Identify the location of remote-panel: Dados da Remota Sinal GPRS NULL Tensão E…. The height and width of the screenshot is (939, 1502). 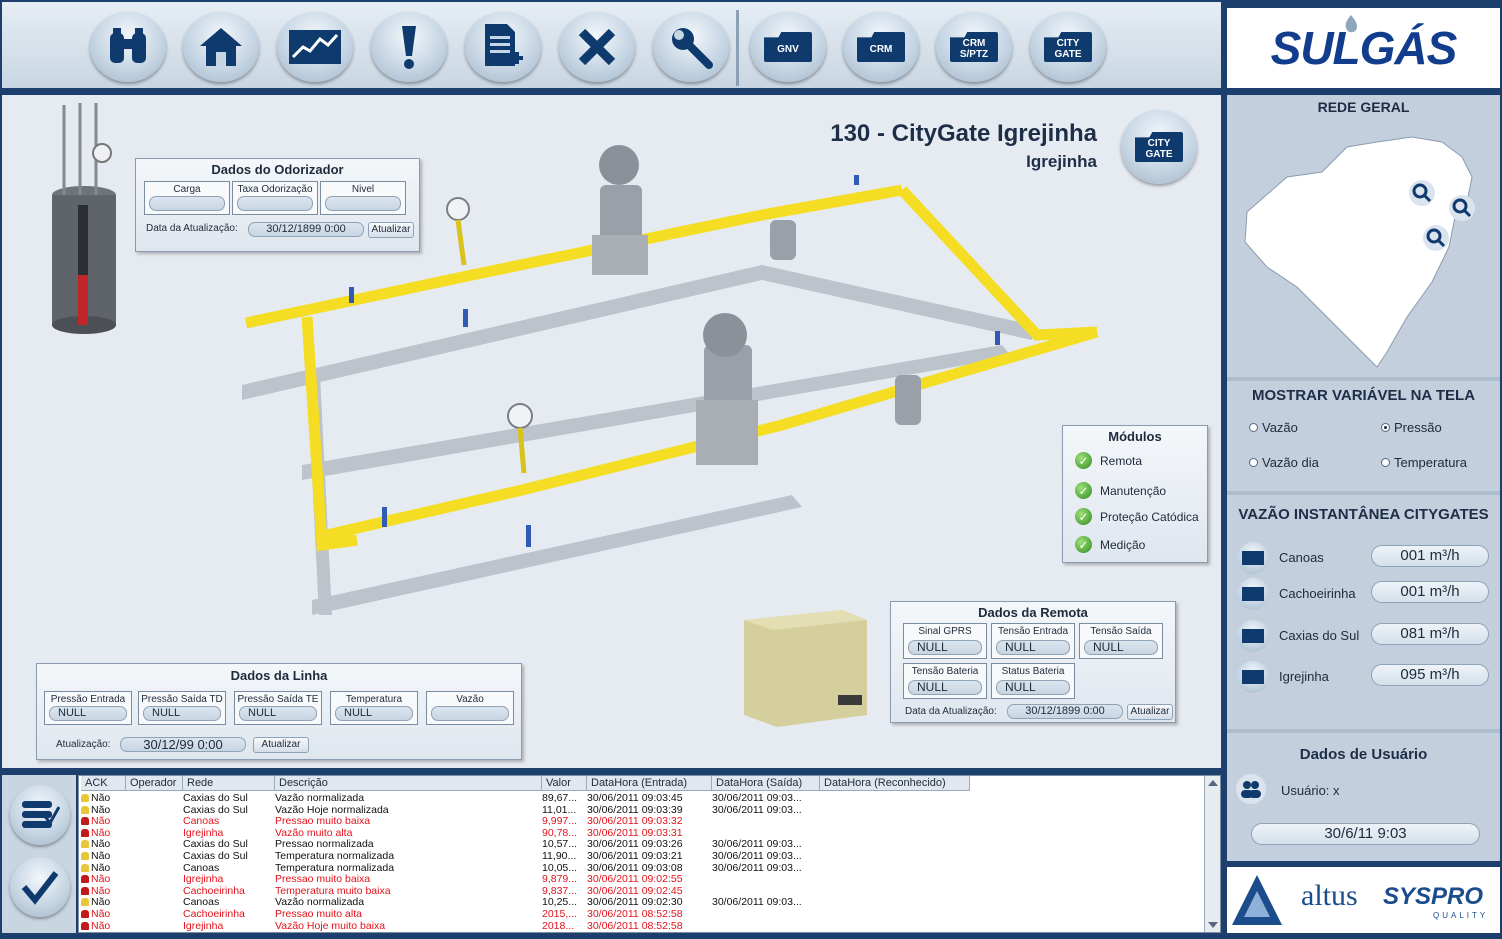
(1033, 662).